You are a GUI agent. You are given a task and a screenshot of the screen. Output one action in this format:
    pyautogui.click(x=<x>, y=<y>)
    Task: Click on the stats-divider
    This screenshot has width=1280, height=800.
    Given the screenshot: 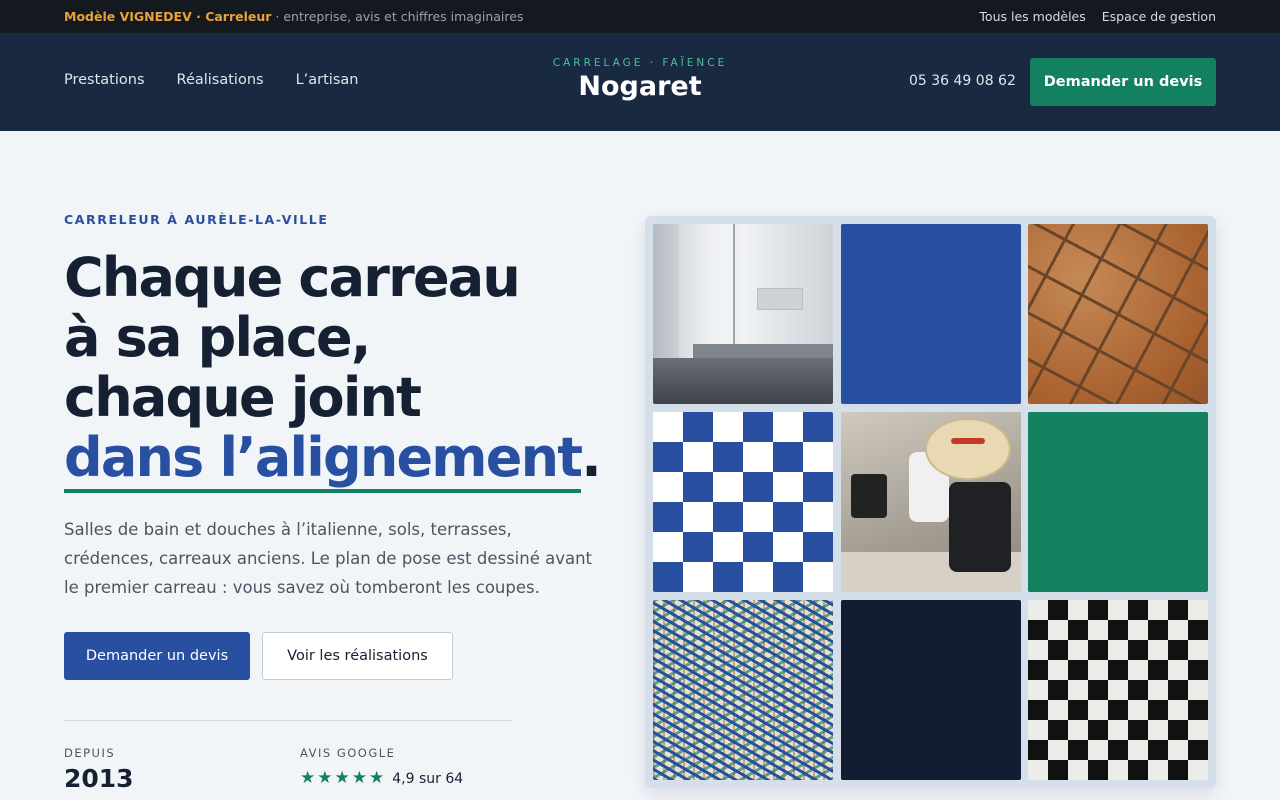 What is the action you would take?
    pyautogui.click(x=288, y=720)
    